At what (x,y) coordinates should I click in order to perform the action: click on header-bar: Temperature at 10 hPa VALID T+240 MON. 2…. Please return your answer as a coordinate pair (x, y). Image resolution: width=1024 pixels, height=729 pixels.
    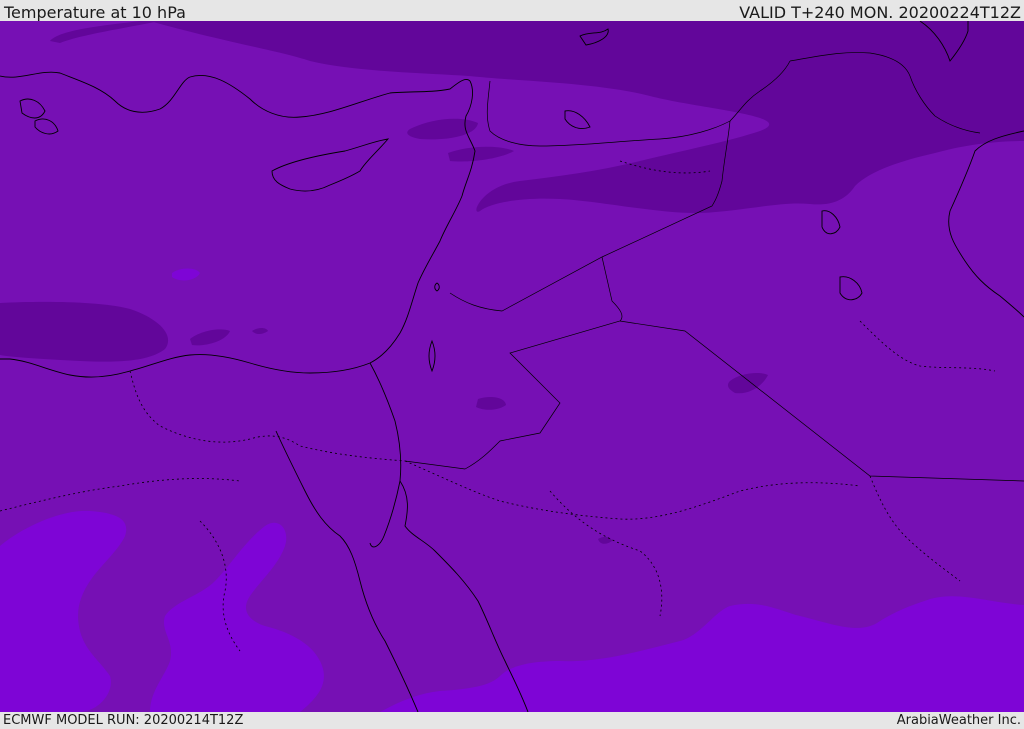
    Looking at the image, I should click on (512, 11).